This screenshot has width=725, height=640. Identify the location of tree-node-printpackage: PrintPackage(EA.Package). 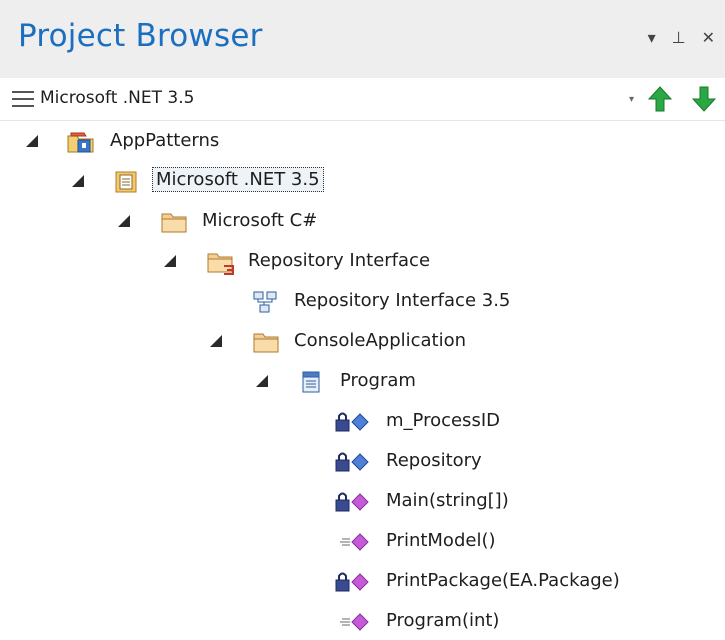
(362, 581).